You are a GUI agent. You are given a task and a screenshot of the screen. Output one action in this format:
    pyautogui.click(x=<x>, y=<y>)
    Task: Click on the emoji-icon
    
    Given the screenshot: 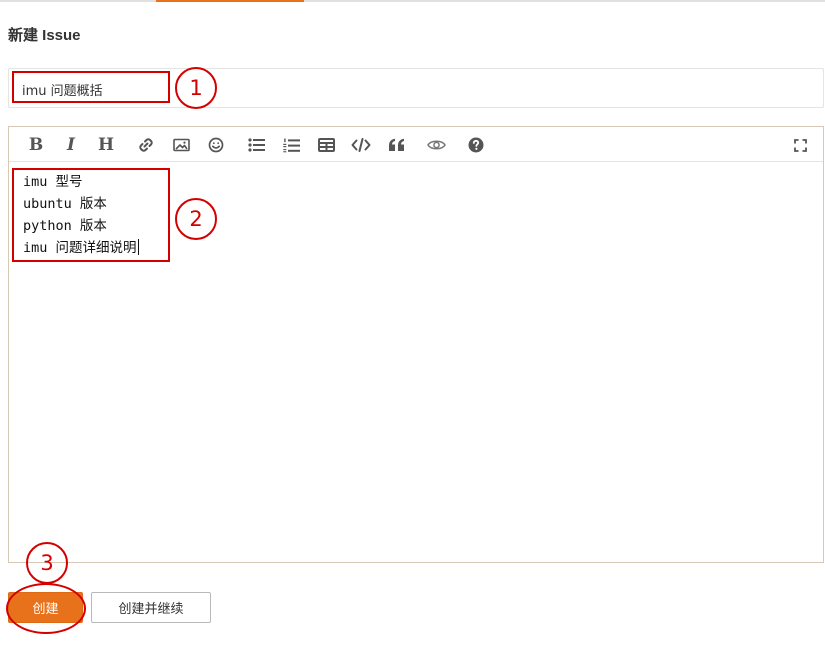 What is the action you would take?
    pyautogui.click(x=216, y=145)
    